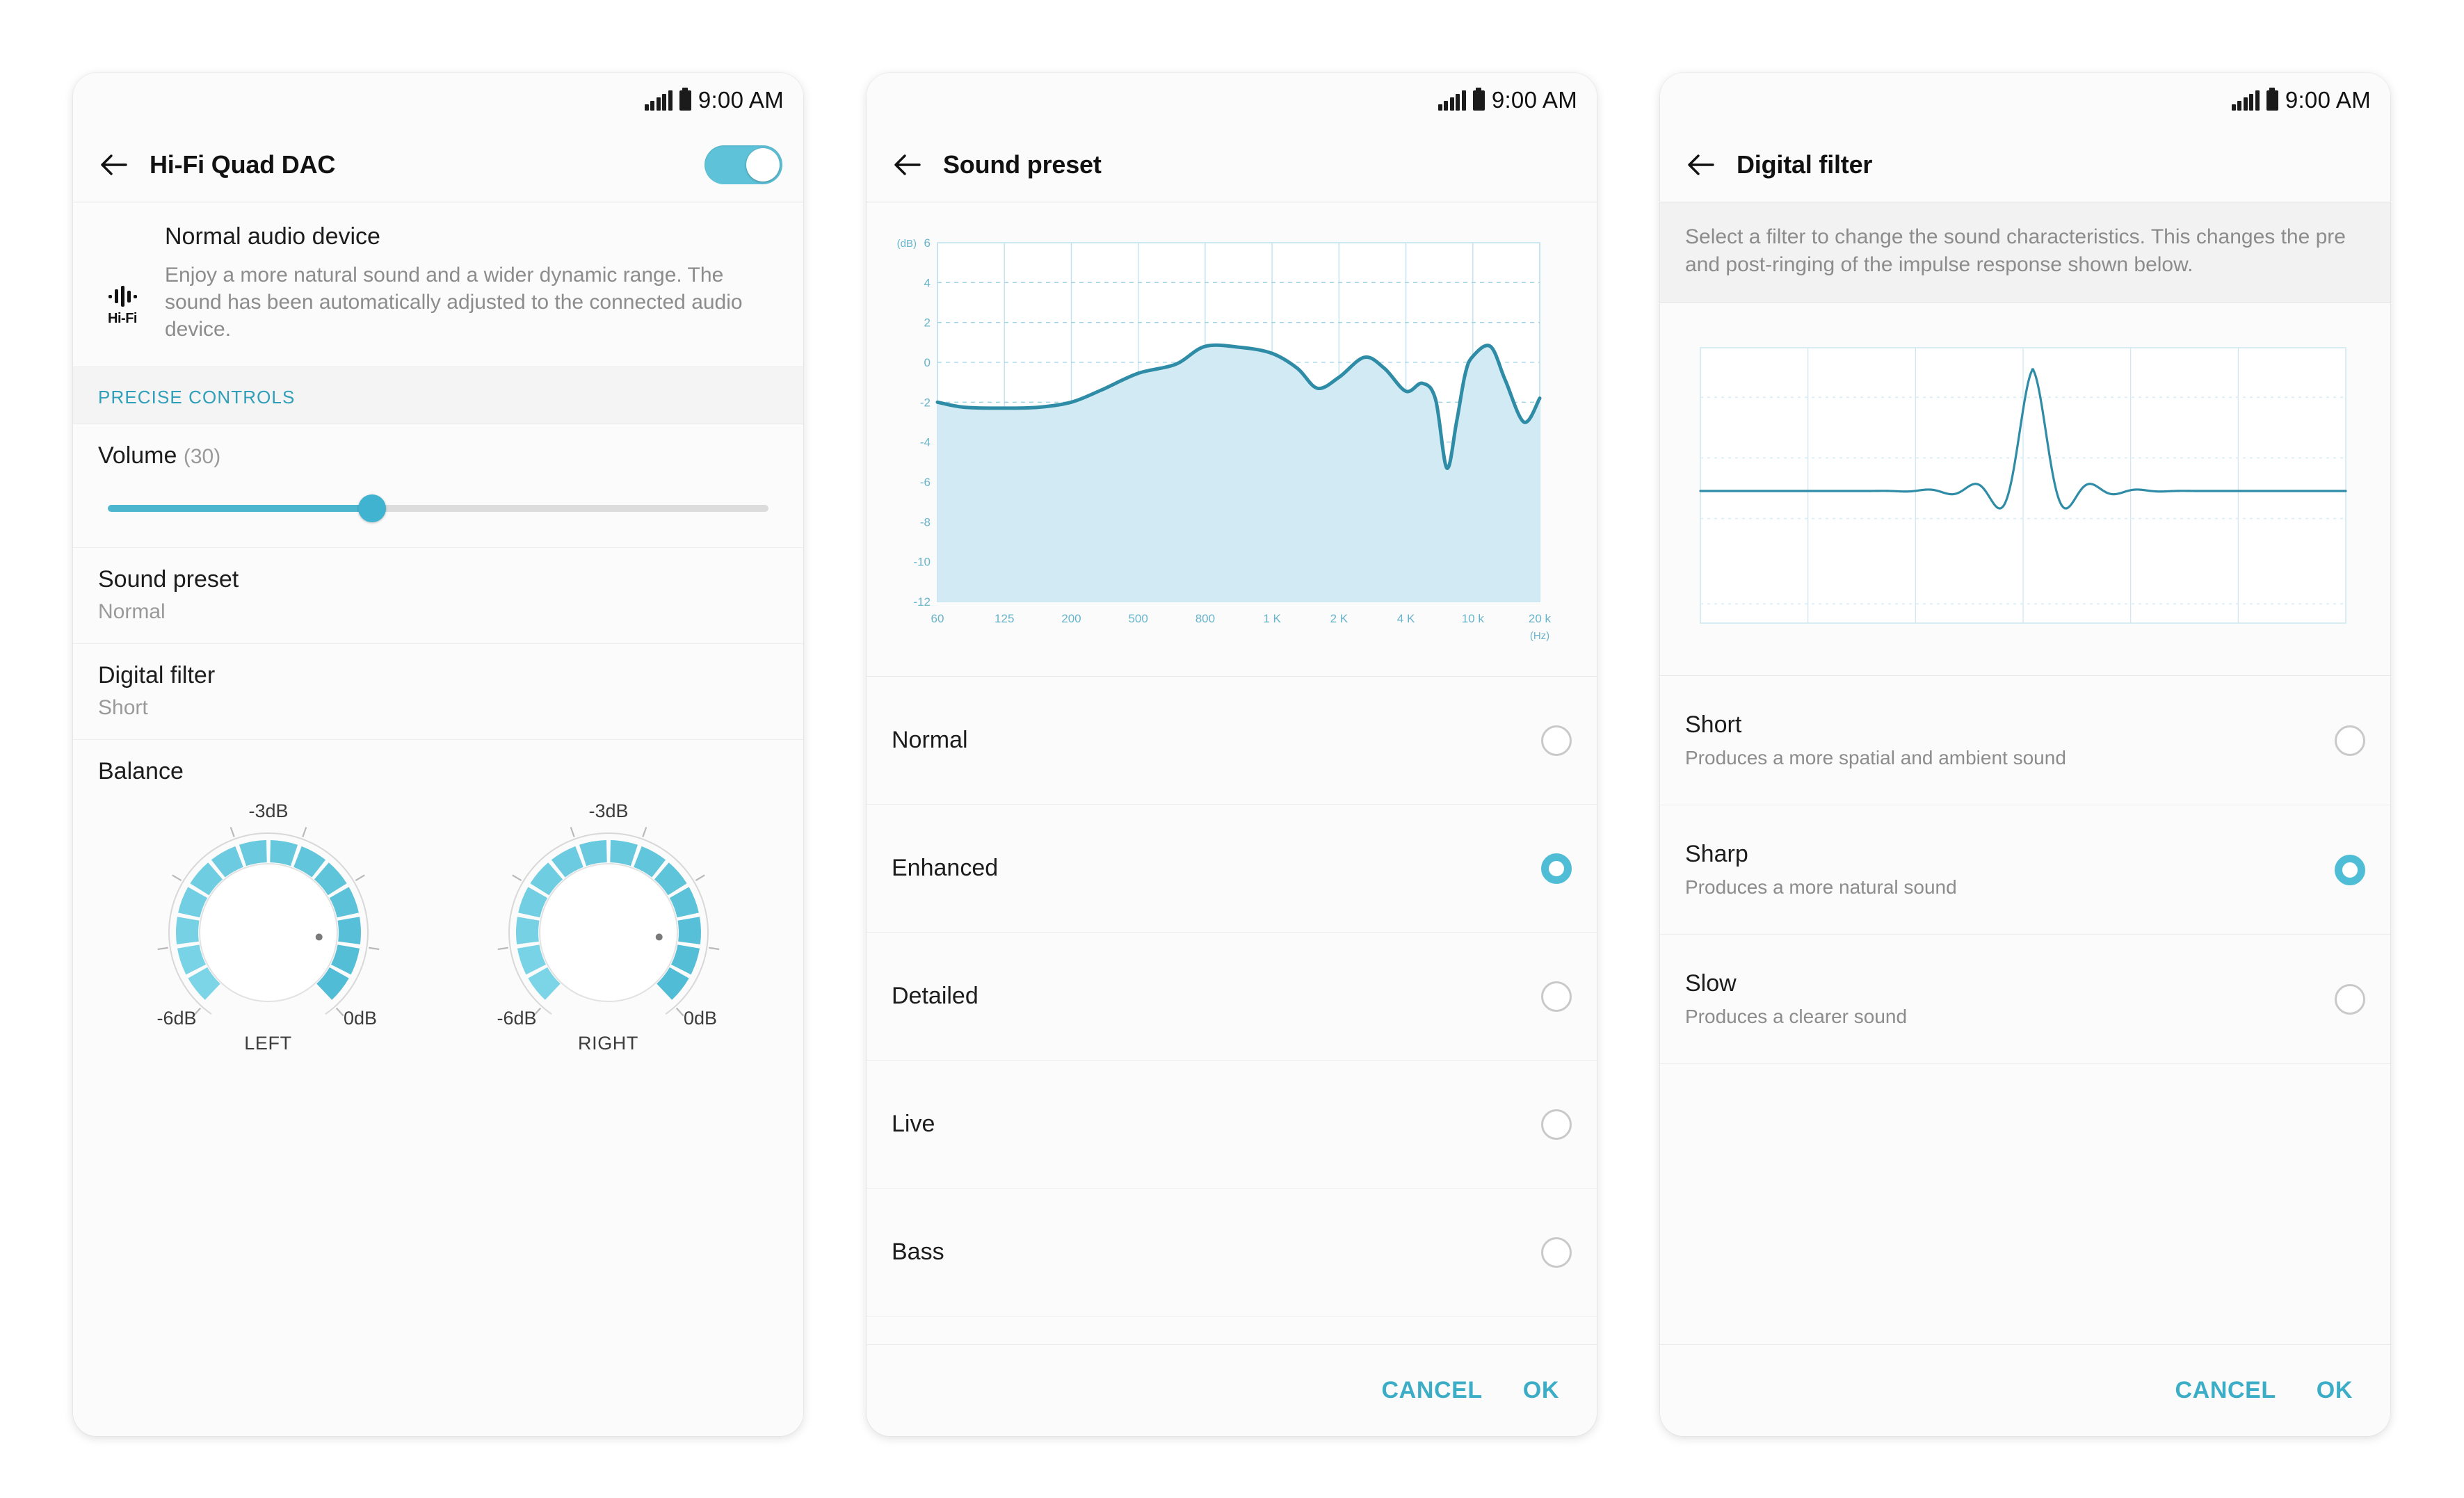 This screenshot has height=1498, width=2464. What do you see at coordinates (372, 508) in the screenshot?
I see `slider-thumb` at bounding box center [372, 508].